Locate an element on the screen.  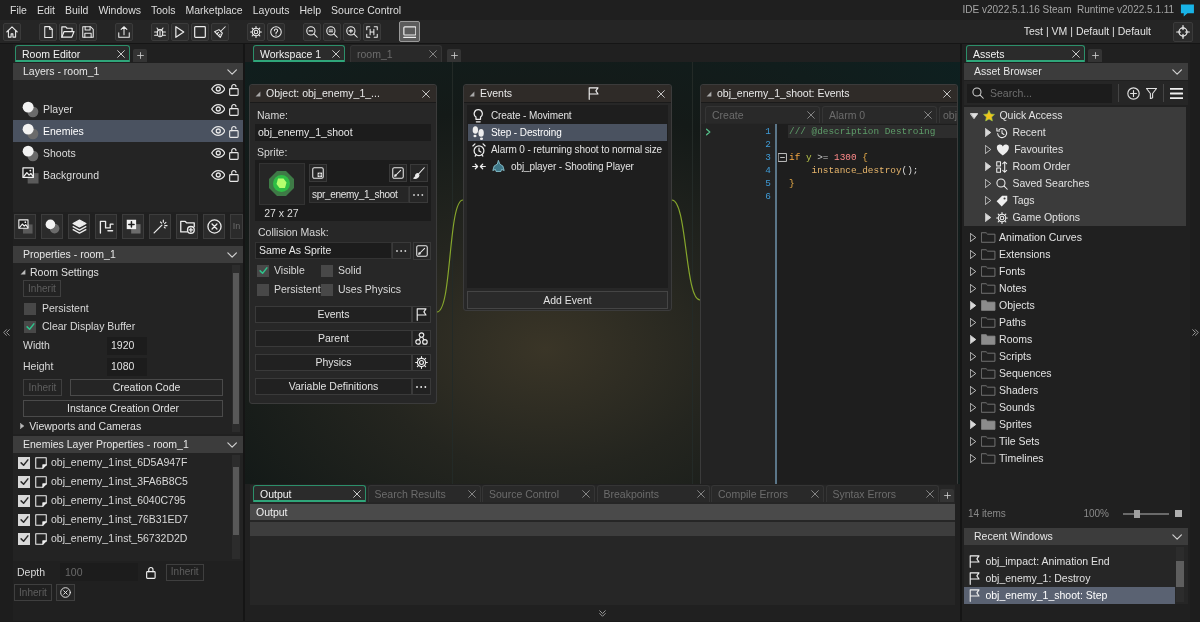
event-item: Create - Moviment is located at coordinates (567, 115).